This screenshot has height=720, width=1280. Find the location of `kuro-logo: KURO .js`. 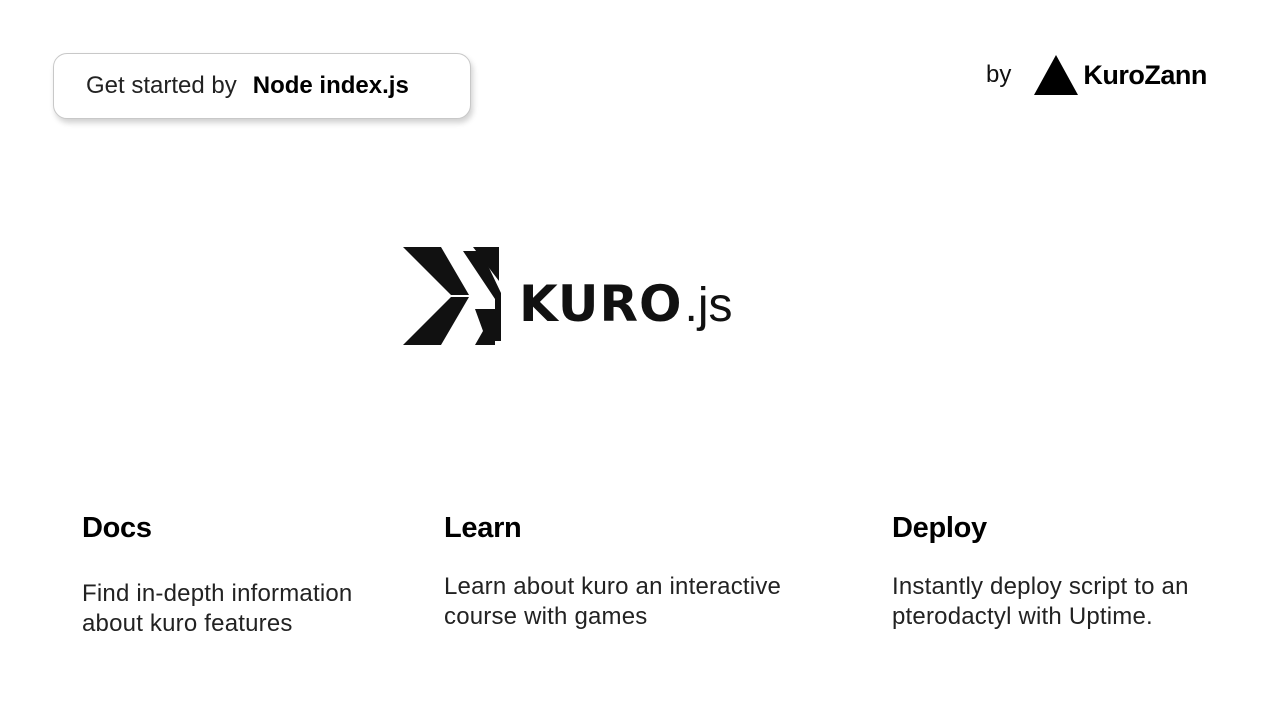

kuro-logo: KURO .js is located at coordinates (593, 296).